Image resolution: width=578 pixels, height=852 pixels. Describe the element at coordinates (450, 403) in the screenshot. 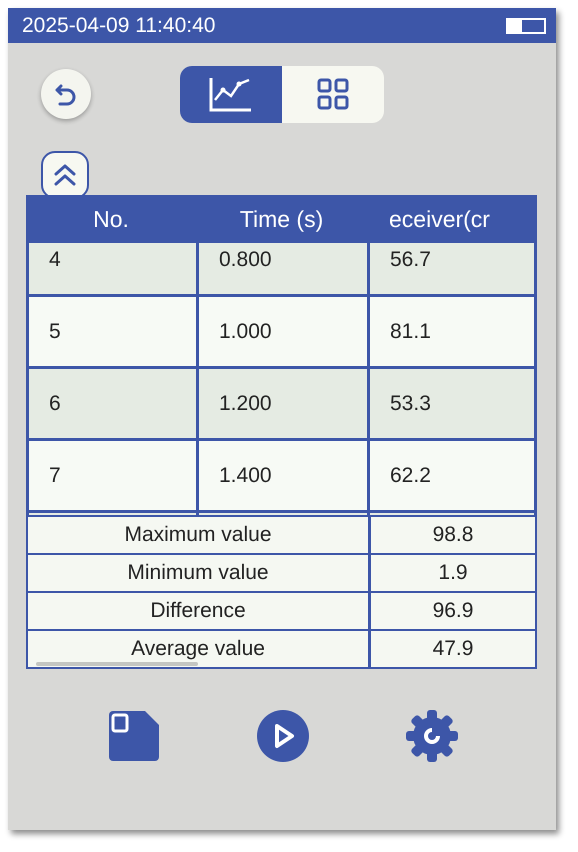

I see `table-cell: 53.3` at that location.